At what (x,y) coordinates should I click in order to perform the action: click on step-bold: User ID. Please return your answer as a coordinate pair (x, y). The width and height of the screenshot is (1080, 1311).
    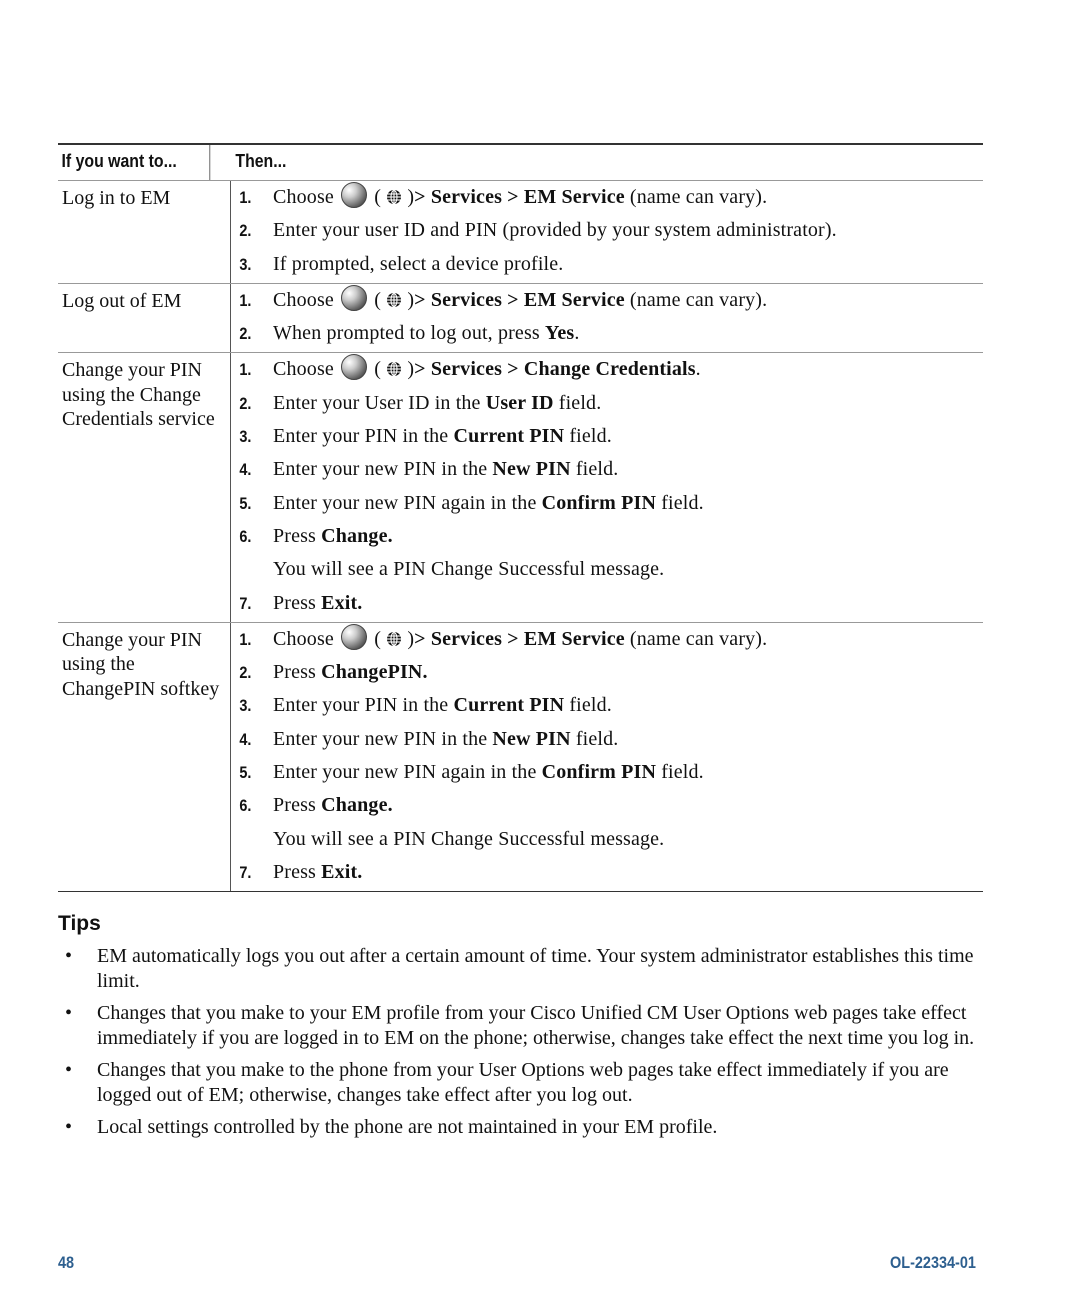
    Looking at the image, I should click on (519, 402).